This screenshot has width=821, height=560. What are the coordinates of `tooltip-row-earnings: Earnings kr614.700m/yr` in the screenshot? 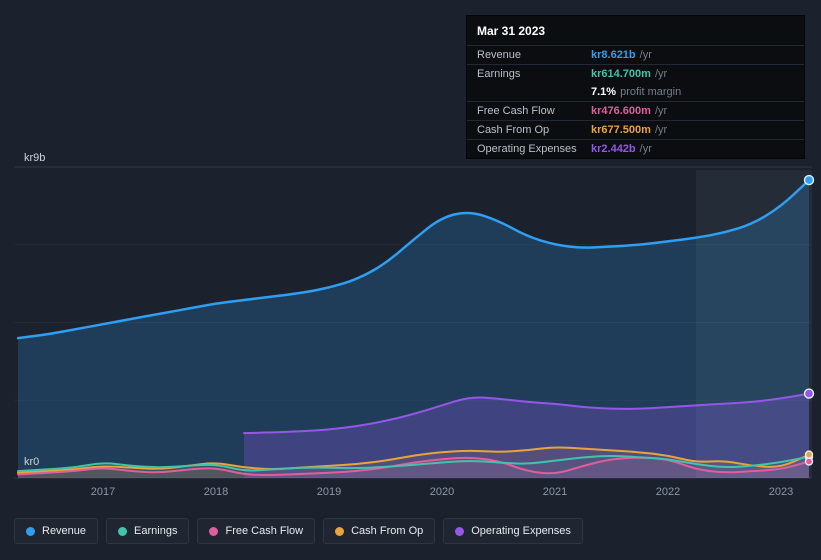 It's located at (635, 73).